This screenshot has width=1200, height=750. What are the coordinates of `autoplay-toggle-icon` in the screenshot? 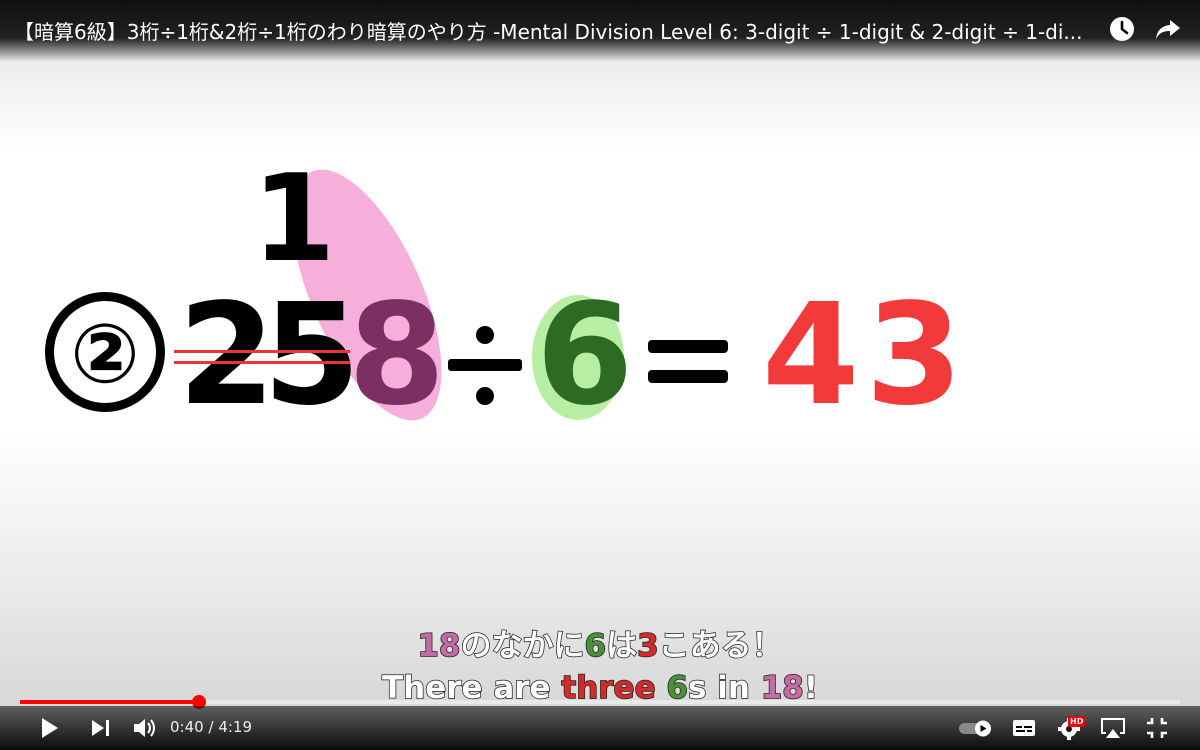 It's located at (976, 728).